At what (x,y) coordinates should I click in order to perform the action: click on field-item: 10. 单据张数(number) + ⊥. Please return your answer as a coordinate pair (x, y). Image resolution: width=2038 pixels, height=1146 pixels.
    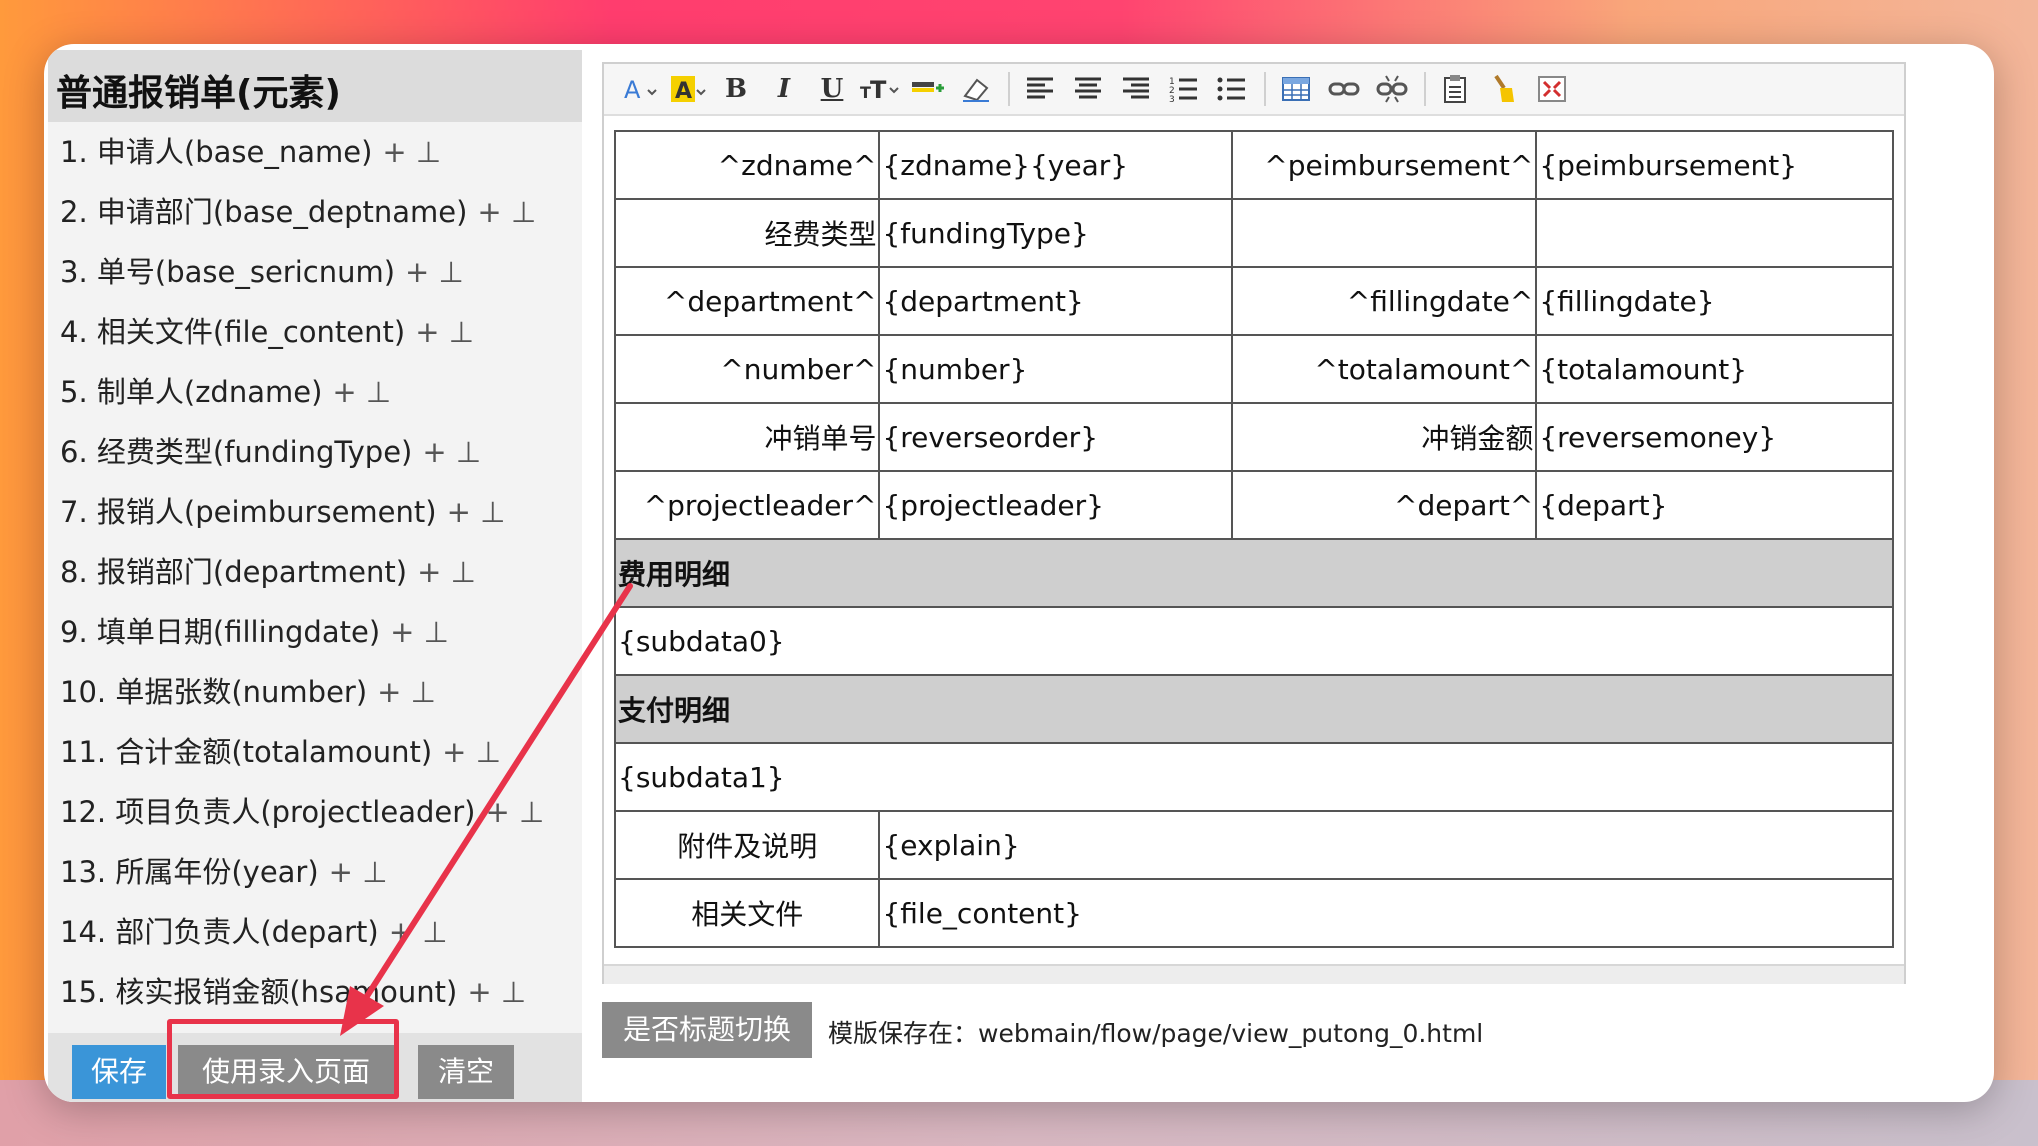
    Looking at the image, I should click on (321, 692).